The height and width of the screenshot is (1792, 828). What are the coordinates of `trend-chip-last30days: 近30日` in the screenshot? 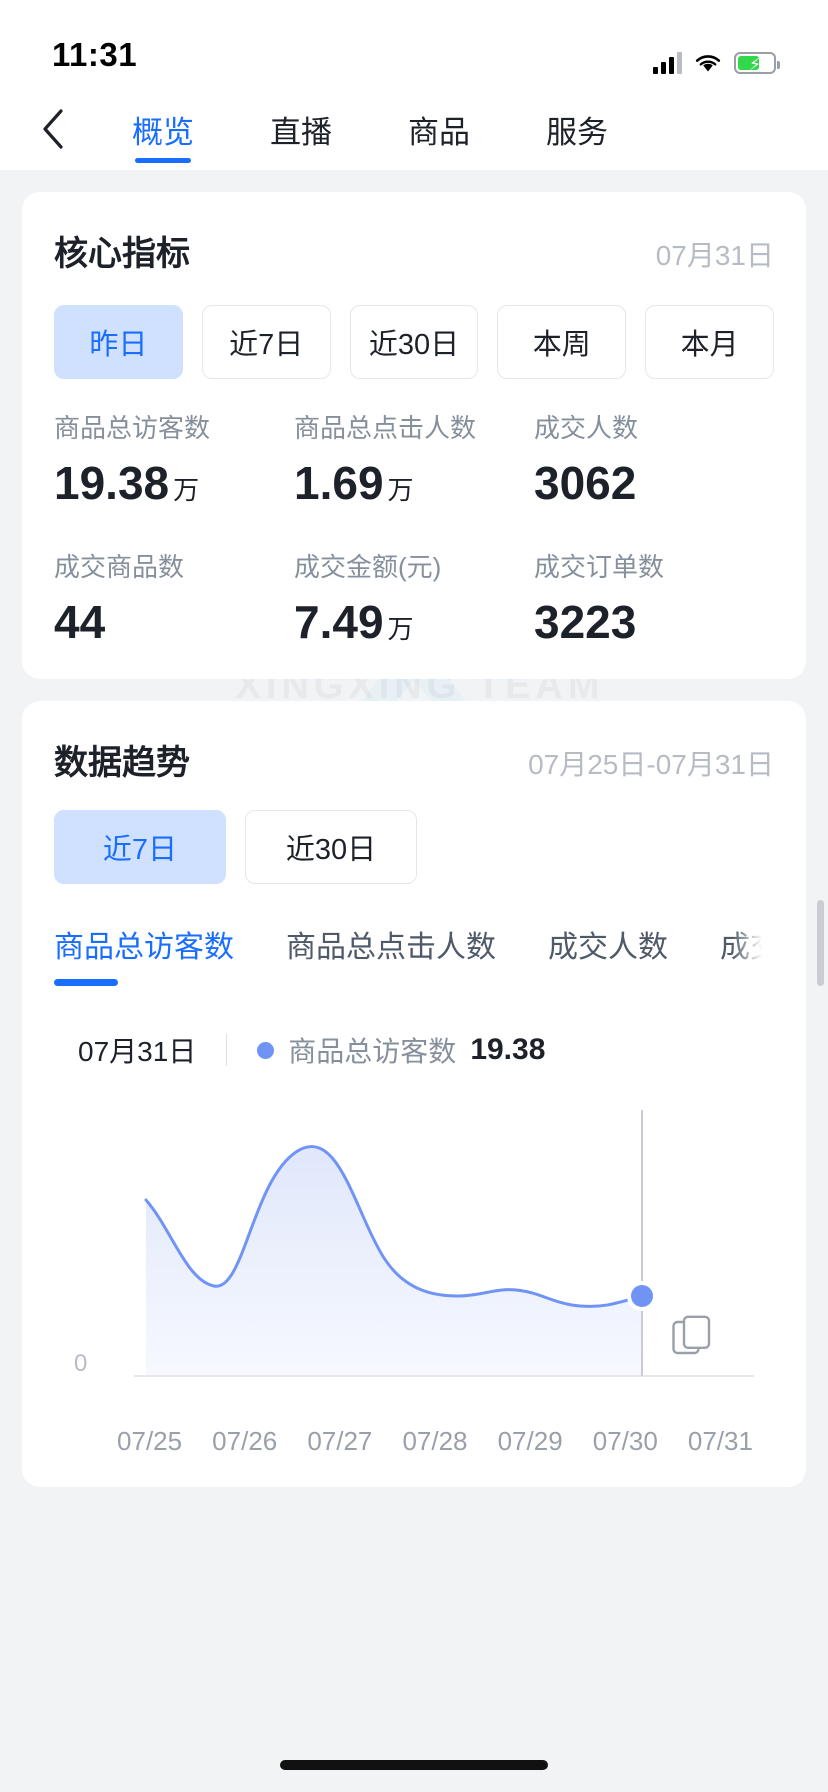 It's located at (331, 847).